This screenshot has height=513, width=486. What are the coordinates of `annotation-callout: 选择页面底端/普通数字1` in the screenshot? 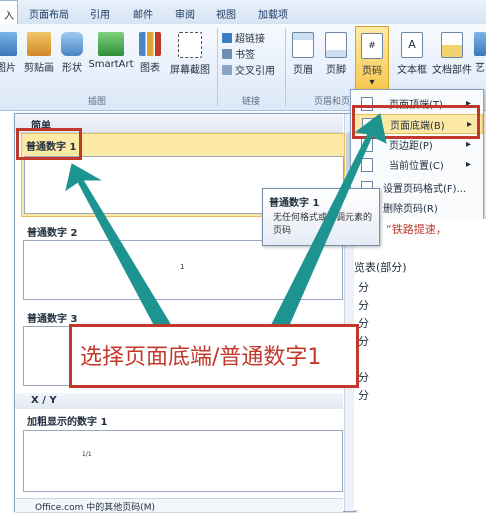 It's located at (214, 356).